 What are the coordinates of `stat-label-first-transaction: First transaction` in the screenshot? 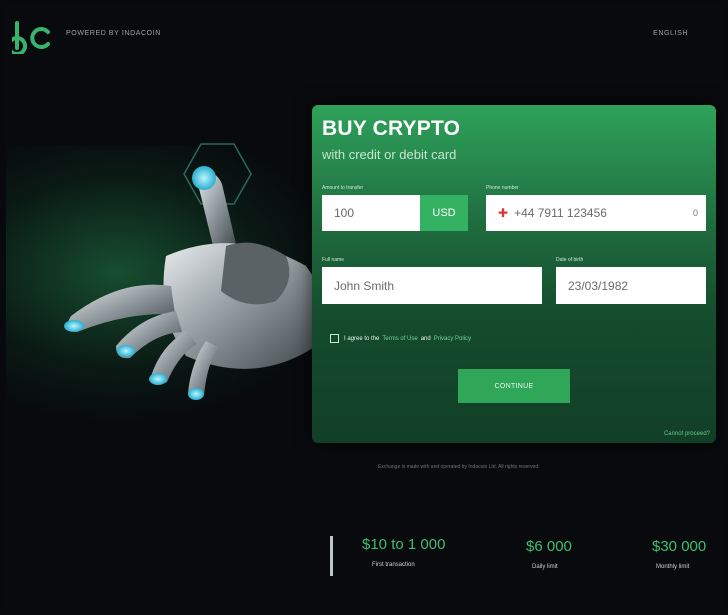 It's located at (393, 565).